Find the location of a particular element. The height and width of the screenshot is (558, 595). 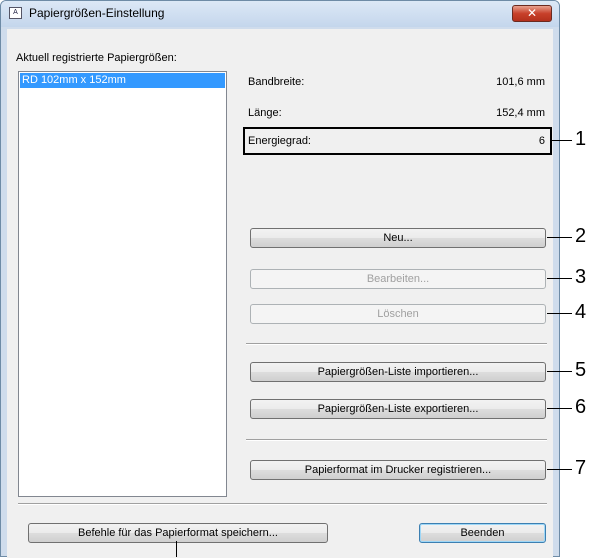

delete-button: Löschen is located at coordinates (398, 314).